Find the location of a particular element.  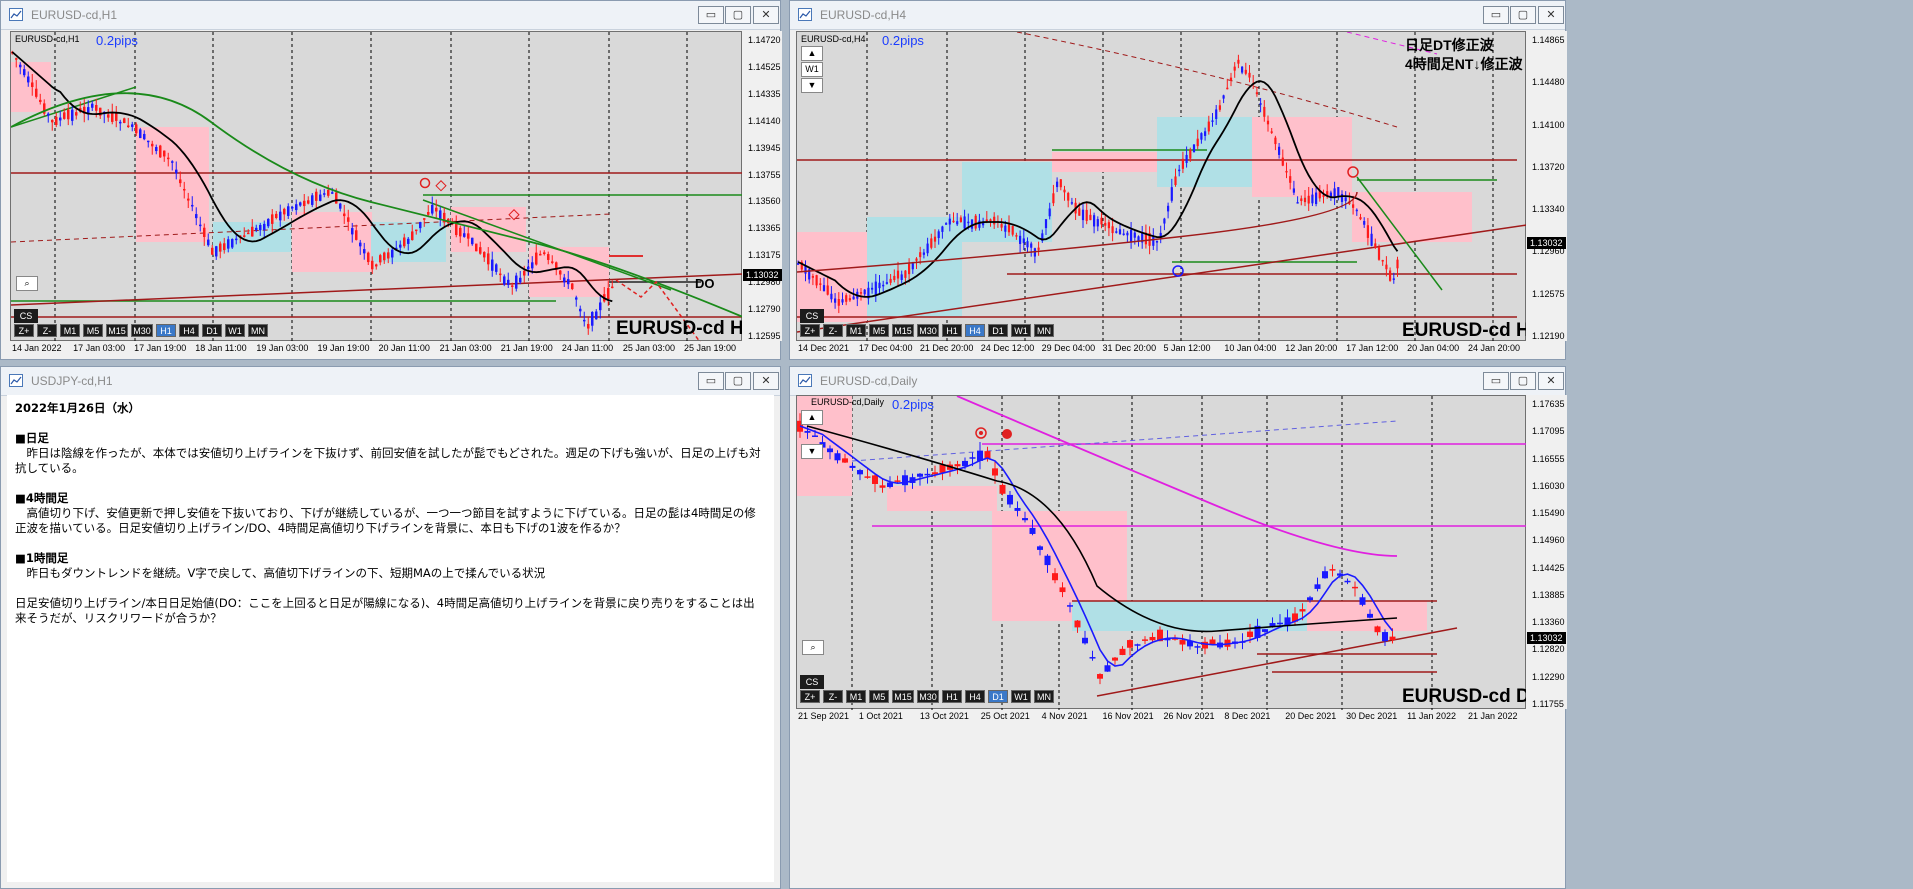

price-tick-label: 1.11755 is located at coordinates (1548, 704).